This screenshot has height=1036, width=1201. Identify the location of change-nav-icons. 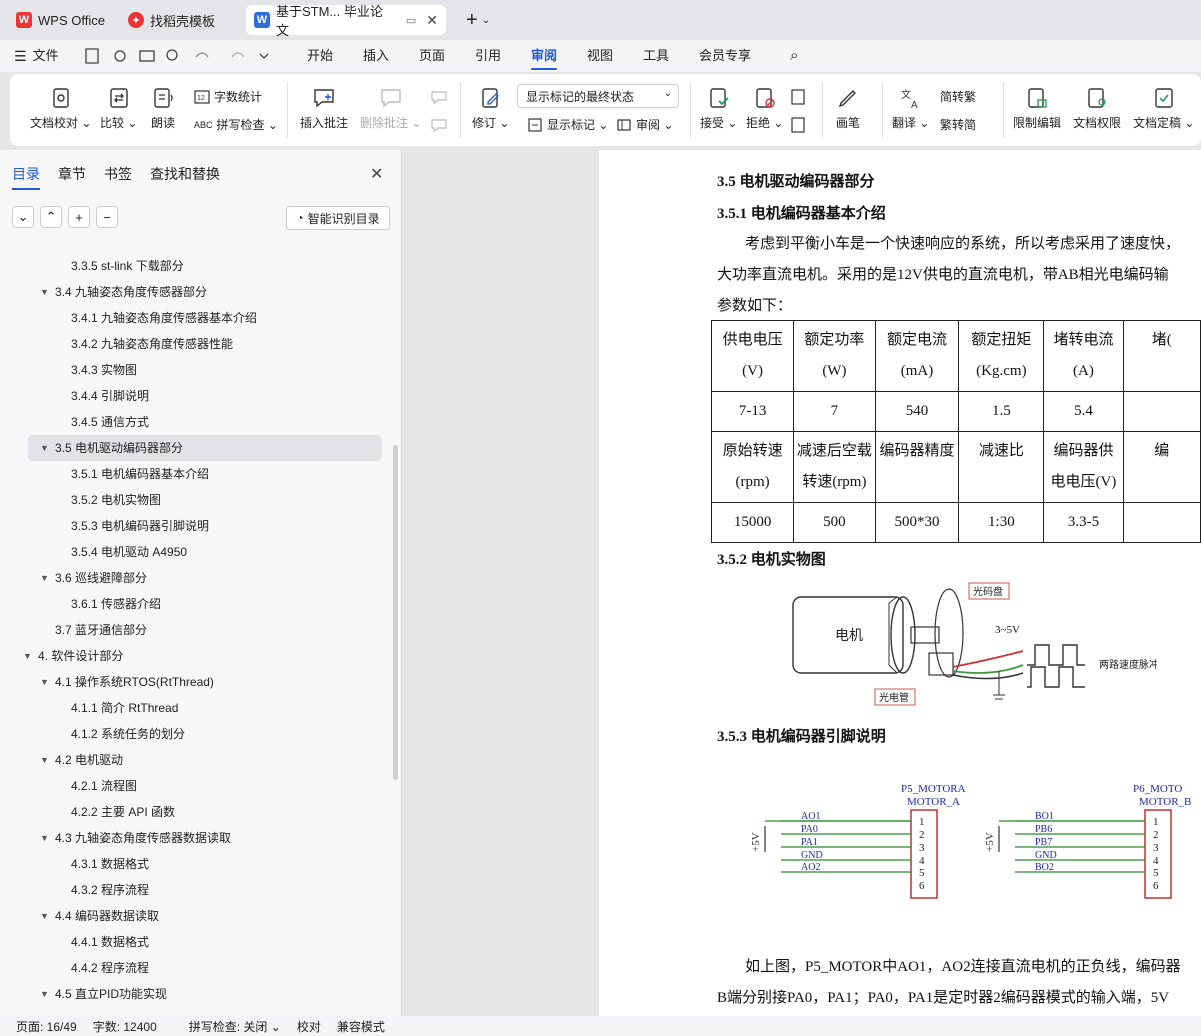
(799, 113).